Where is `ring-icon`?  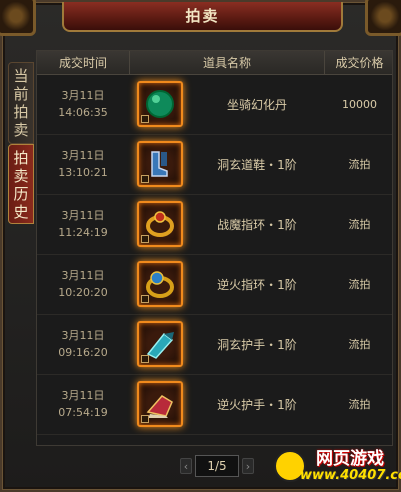 ring-icon is located at coordinates (160, 224).